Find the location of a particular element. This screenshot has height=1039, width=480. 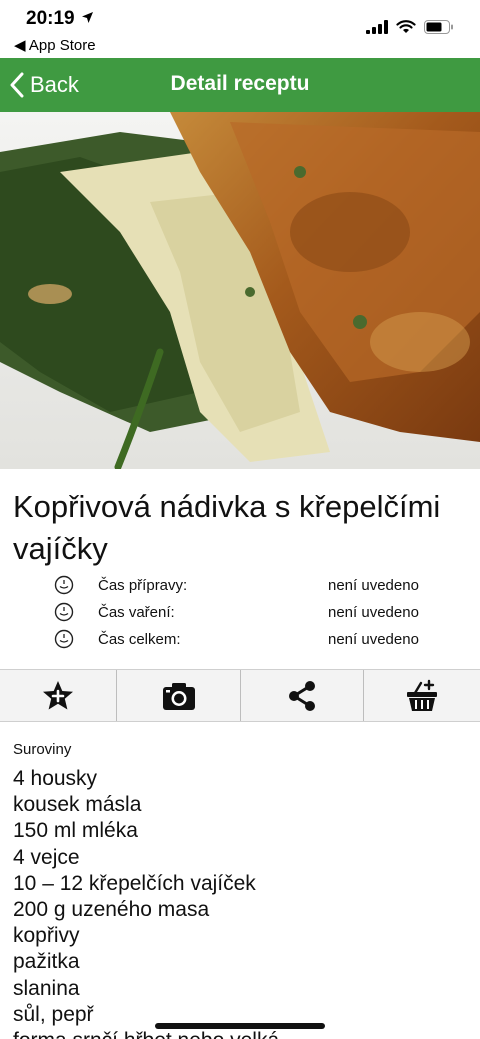

signal-icon is located at coordinates (377, 27).